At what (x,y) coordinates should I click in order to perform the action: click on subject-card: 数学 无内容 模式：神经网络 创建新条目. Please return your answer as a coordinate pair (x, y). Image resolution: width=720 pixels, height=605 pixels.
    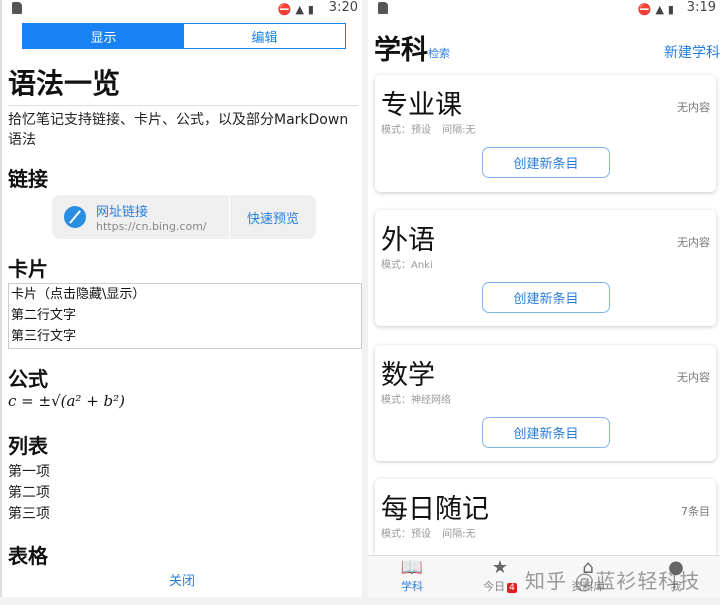
    Looking at the image, I should click on (545, 403).